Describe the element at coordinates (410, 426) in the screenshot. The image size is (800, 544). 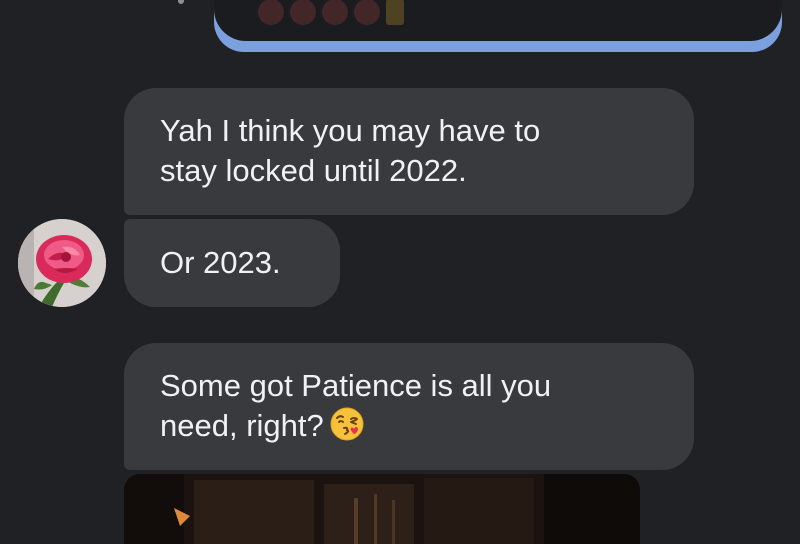
I see `message-text-line: need, right?` at that location.